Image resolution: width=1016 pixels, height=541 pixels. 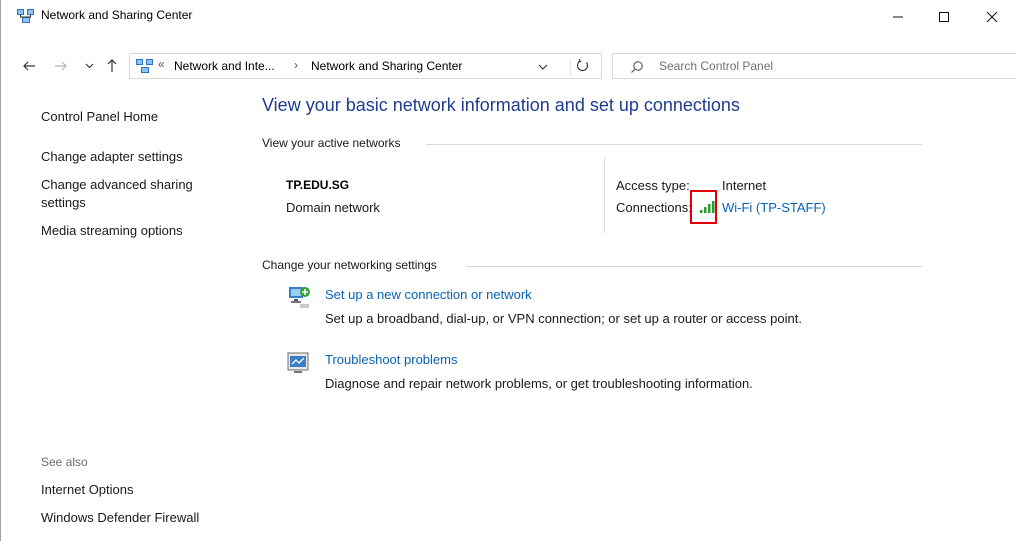 I want to click on networking-settings-heading: Change your networking settings, so click(x=349, y=265).